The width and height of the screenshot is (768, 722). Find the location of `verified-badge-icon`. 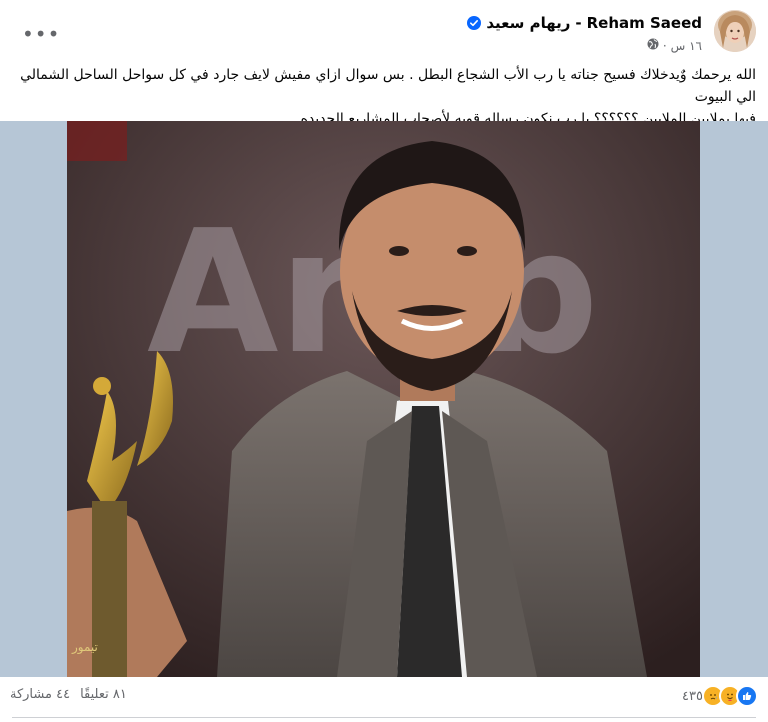

verified-badge-icon is located at coordinates (474, 23).